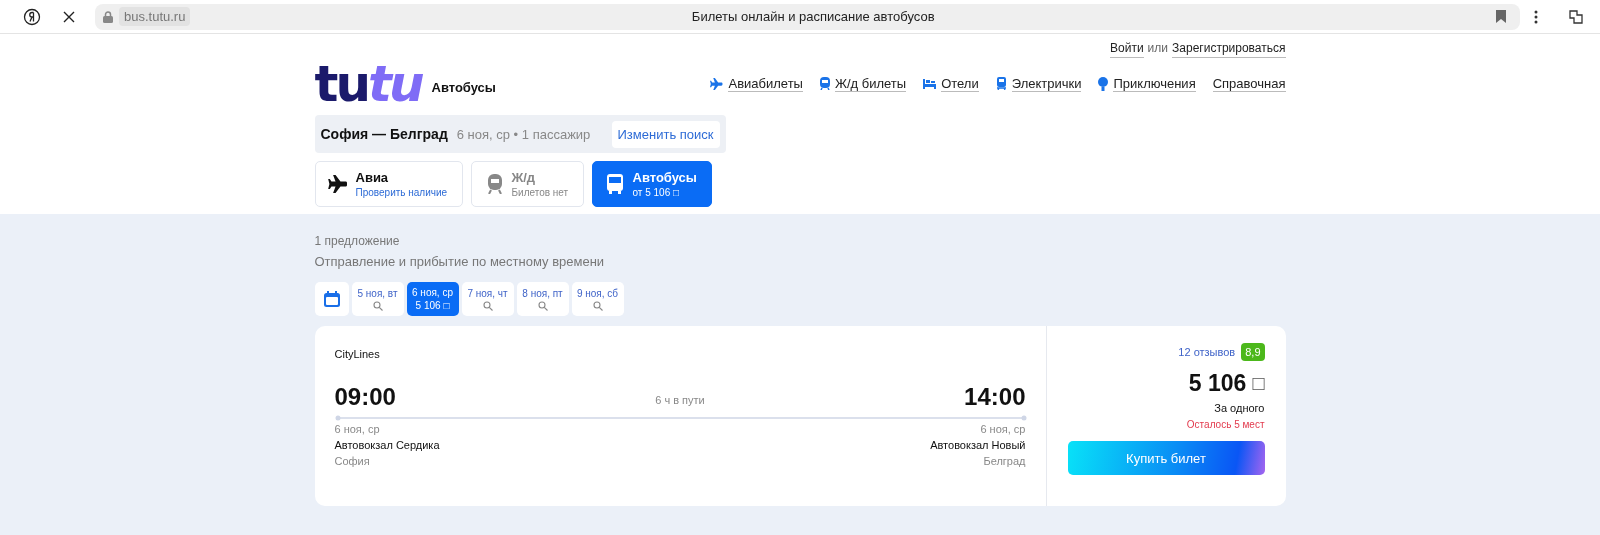 The image size is (1600, 535). What do you see at coordinates (1217, 383) in the screenshot?
I see `price: 5 106` at bounding box center [1217, 383].